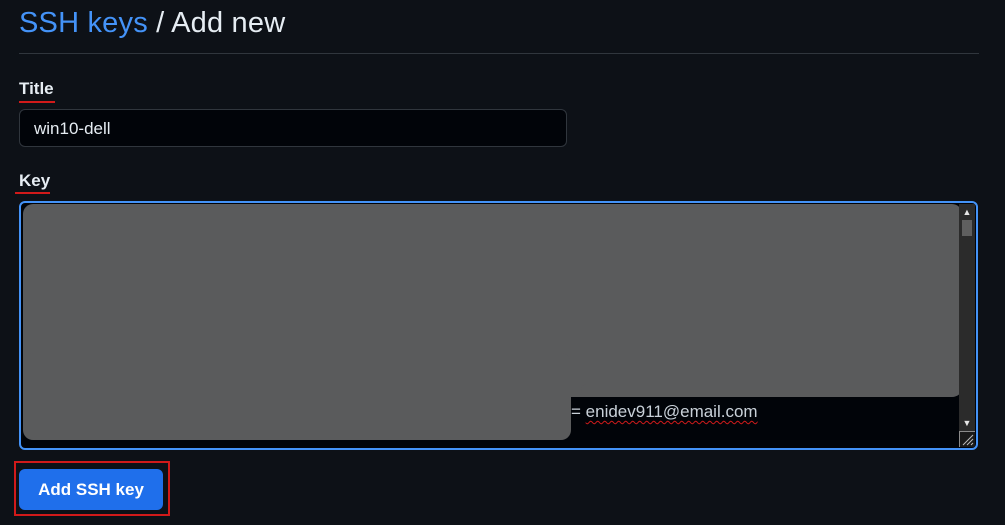 The height and width of the screenshot is (525, 1005). Describe the element at coordinates (771, 390) in the screenshot. I see `key-text-fragment` at that location.